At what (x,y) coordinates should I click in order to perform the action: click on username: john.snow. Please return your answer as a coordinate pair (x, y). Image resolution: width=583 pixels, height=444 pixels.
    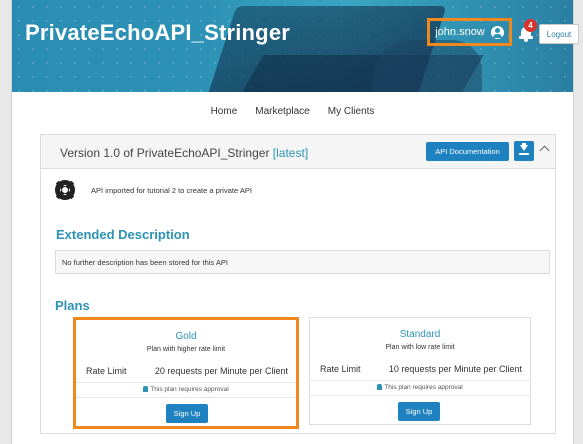
    Looking at the image, I should click on (460, 32).